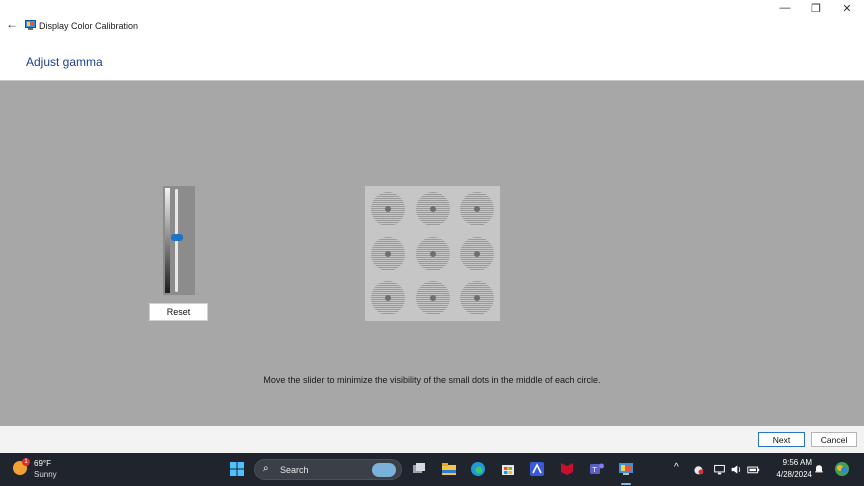  What do you see at coordinates (432, 20) in the screenshot?
I see `title-bar: ← Display Color Calibration — ❐ ✕` at bounding box center [432, 20].